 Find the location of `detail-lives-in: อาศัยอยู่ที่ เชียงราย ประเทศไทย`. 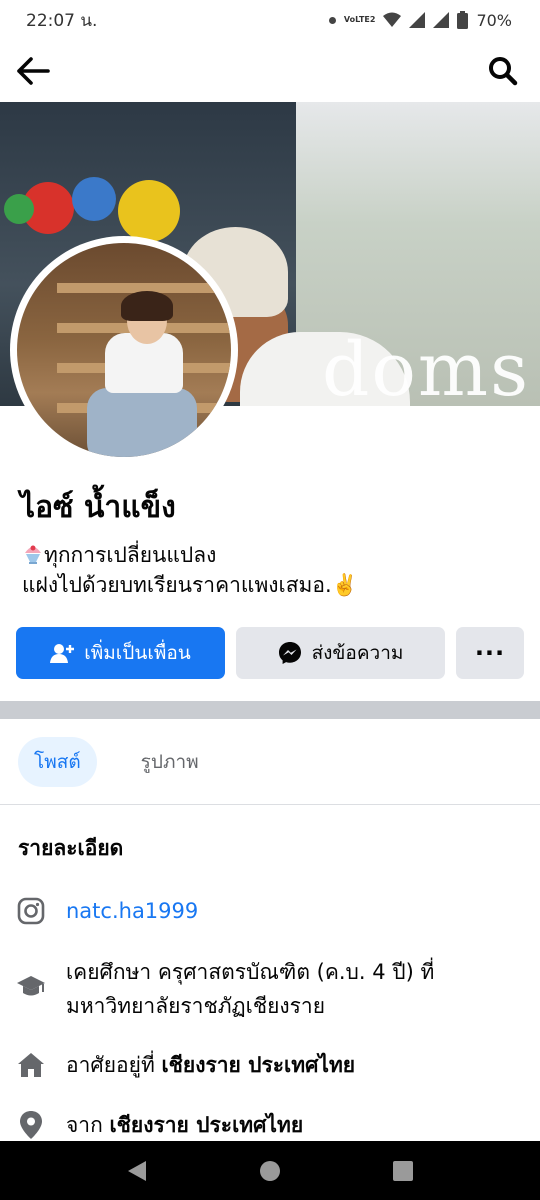

detail-lives-in: อาศัยอยู่ที่ เชียงราย ประเทศไทย is located at coordinates (185, 1065).